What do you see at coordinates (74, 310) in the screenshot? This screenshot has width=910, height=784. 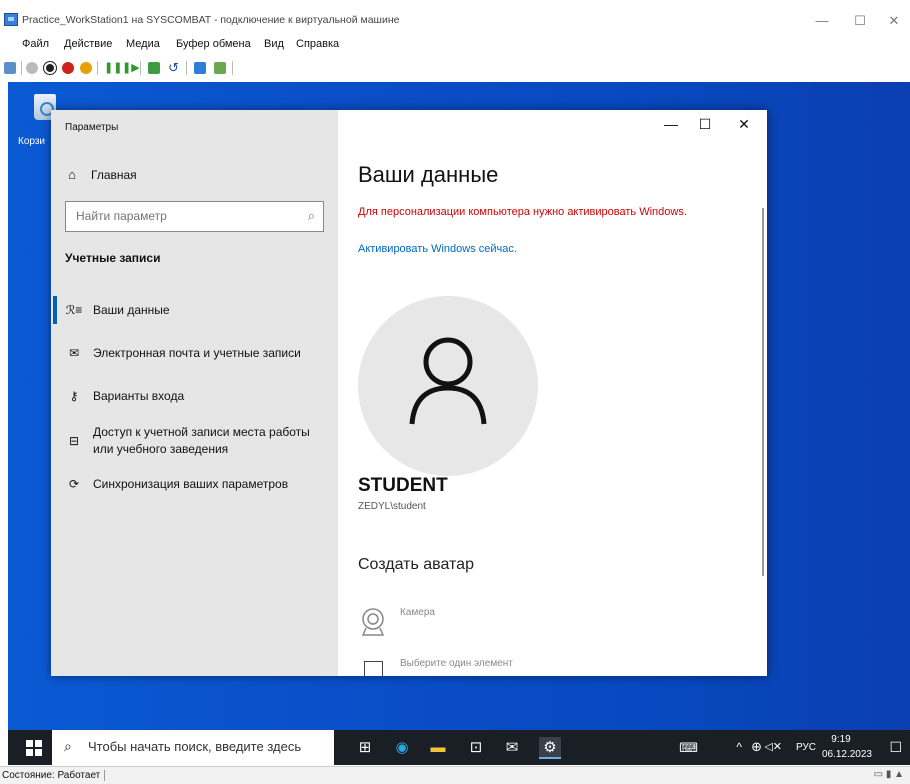 I see `person-list-icon: ℛ≡` at bounding box center [74, 310].